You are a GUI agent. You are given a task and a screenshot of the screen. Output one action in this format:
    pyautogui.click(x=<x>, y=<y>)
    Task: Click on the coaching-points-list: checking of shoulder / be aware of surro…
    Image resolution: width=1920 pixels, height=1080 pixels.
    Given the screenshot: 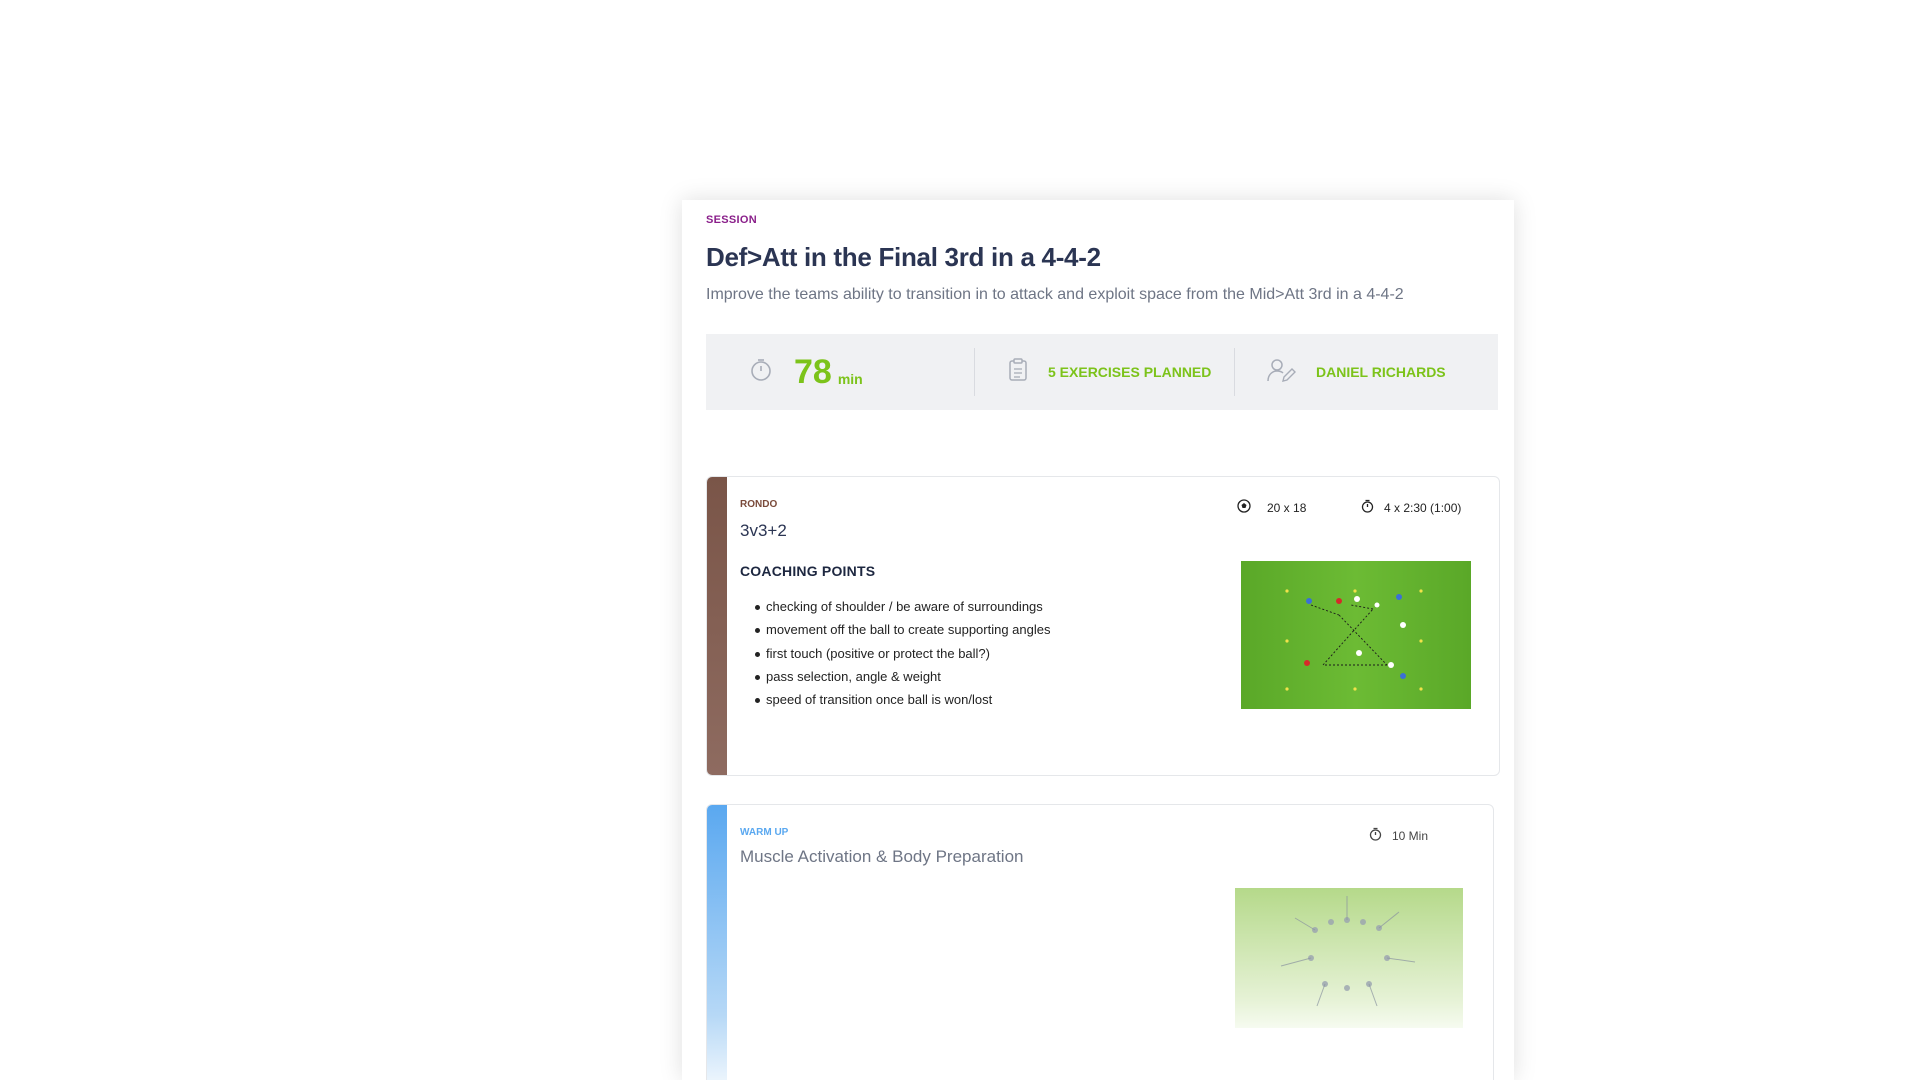 What is the action you would take?
    pyautogui.click(x=895, y=653)
    